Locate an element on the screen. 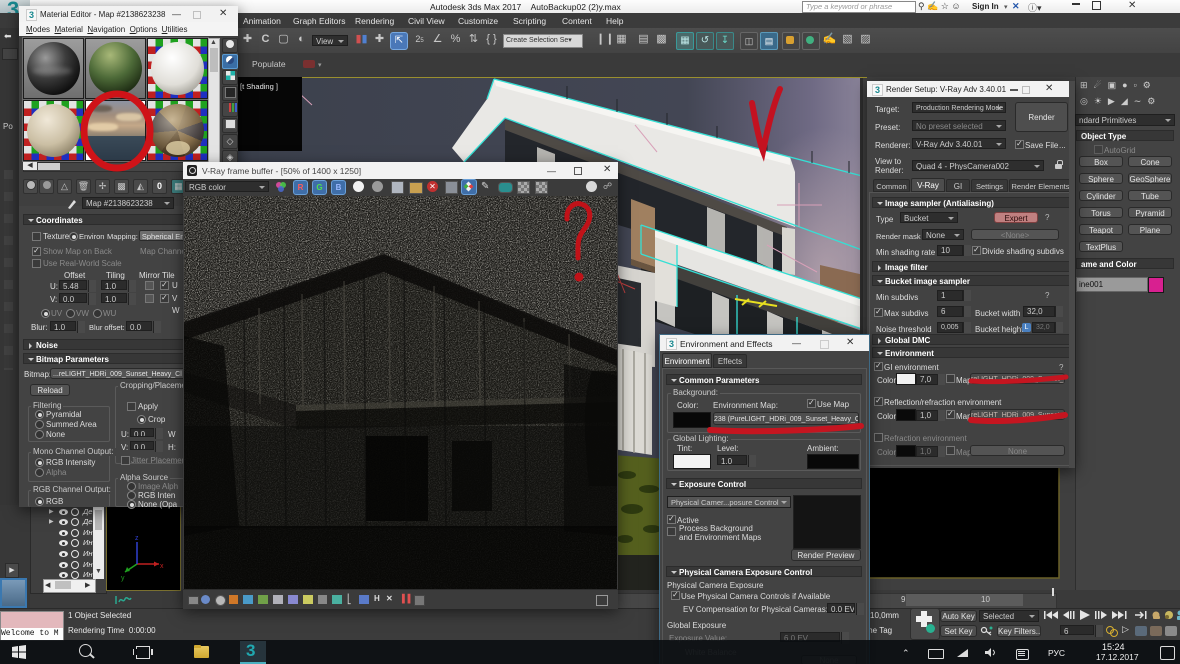  svg-text: x is located at coordinates (162, 566).